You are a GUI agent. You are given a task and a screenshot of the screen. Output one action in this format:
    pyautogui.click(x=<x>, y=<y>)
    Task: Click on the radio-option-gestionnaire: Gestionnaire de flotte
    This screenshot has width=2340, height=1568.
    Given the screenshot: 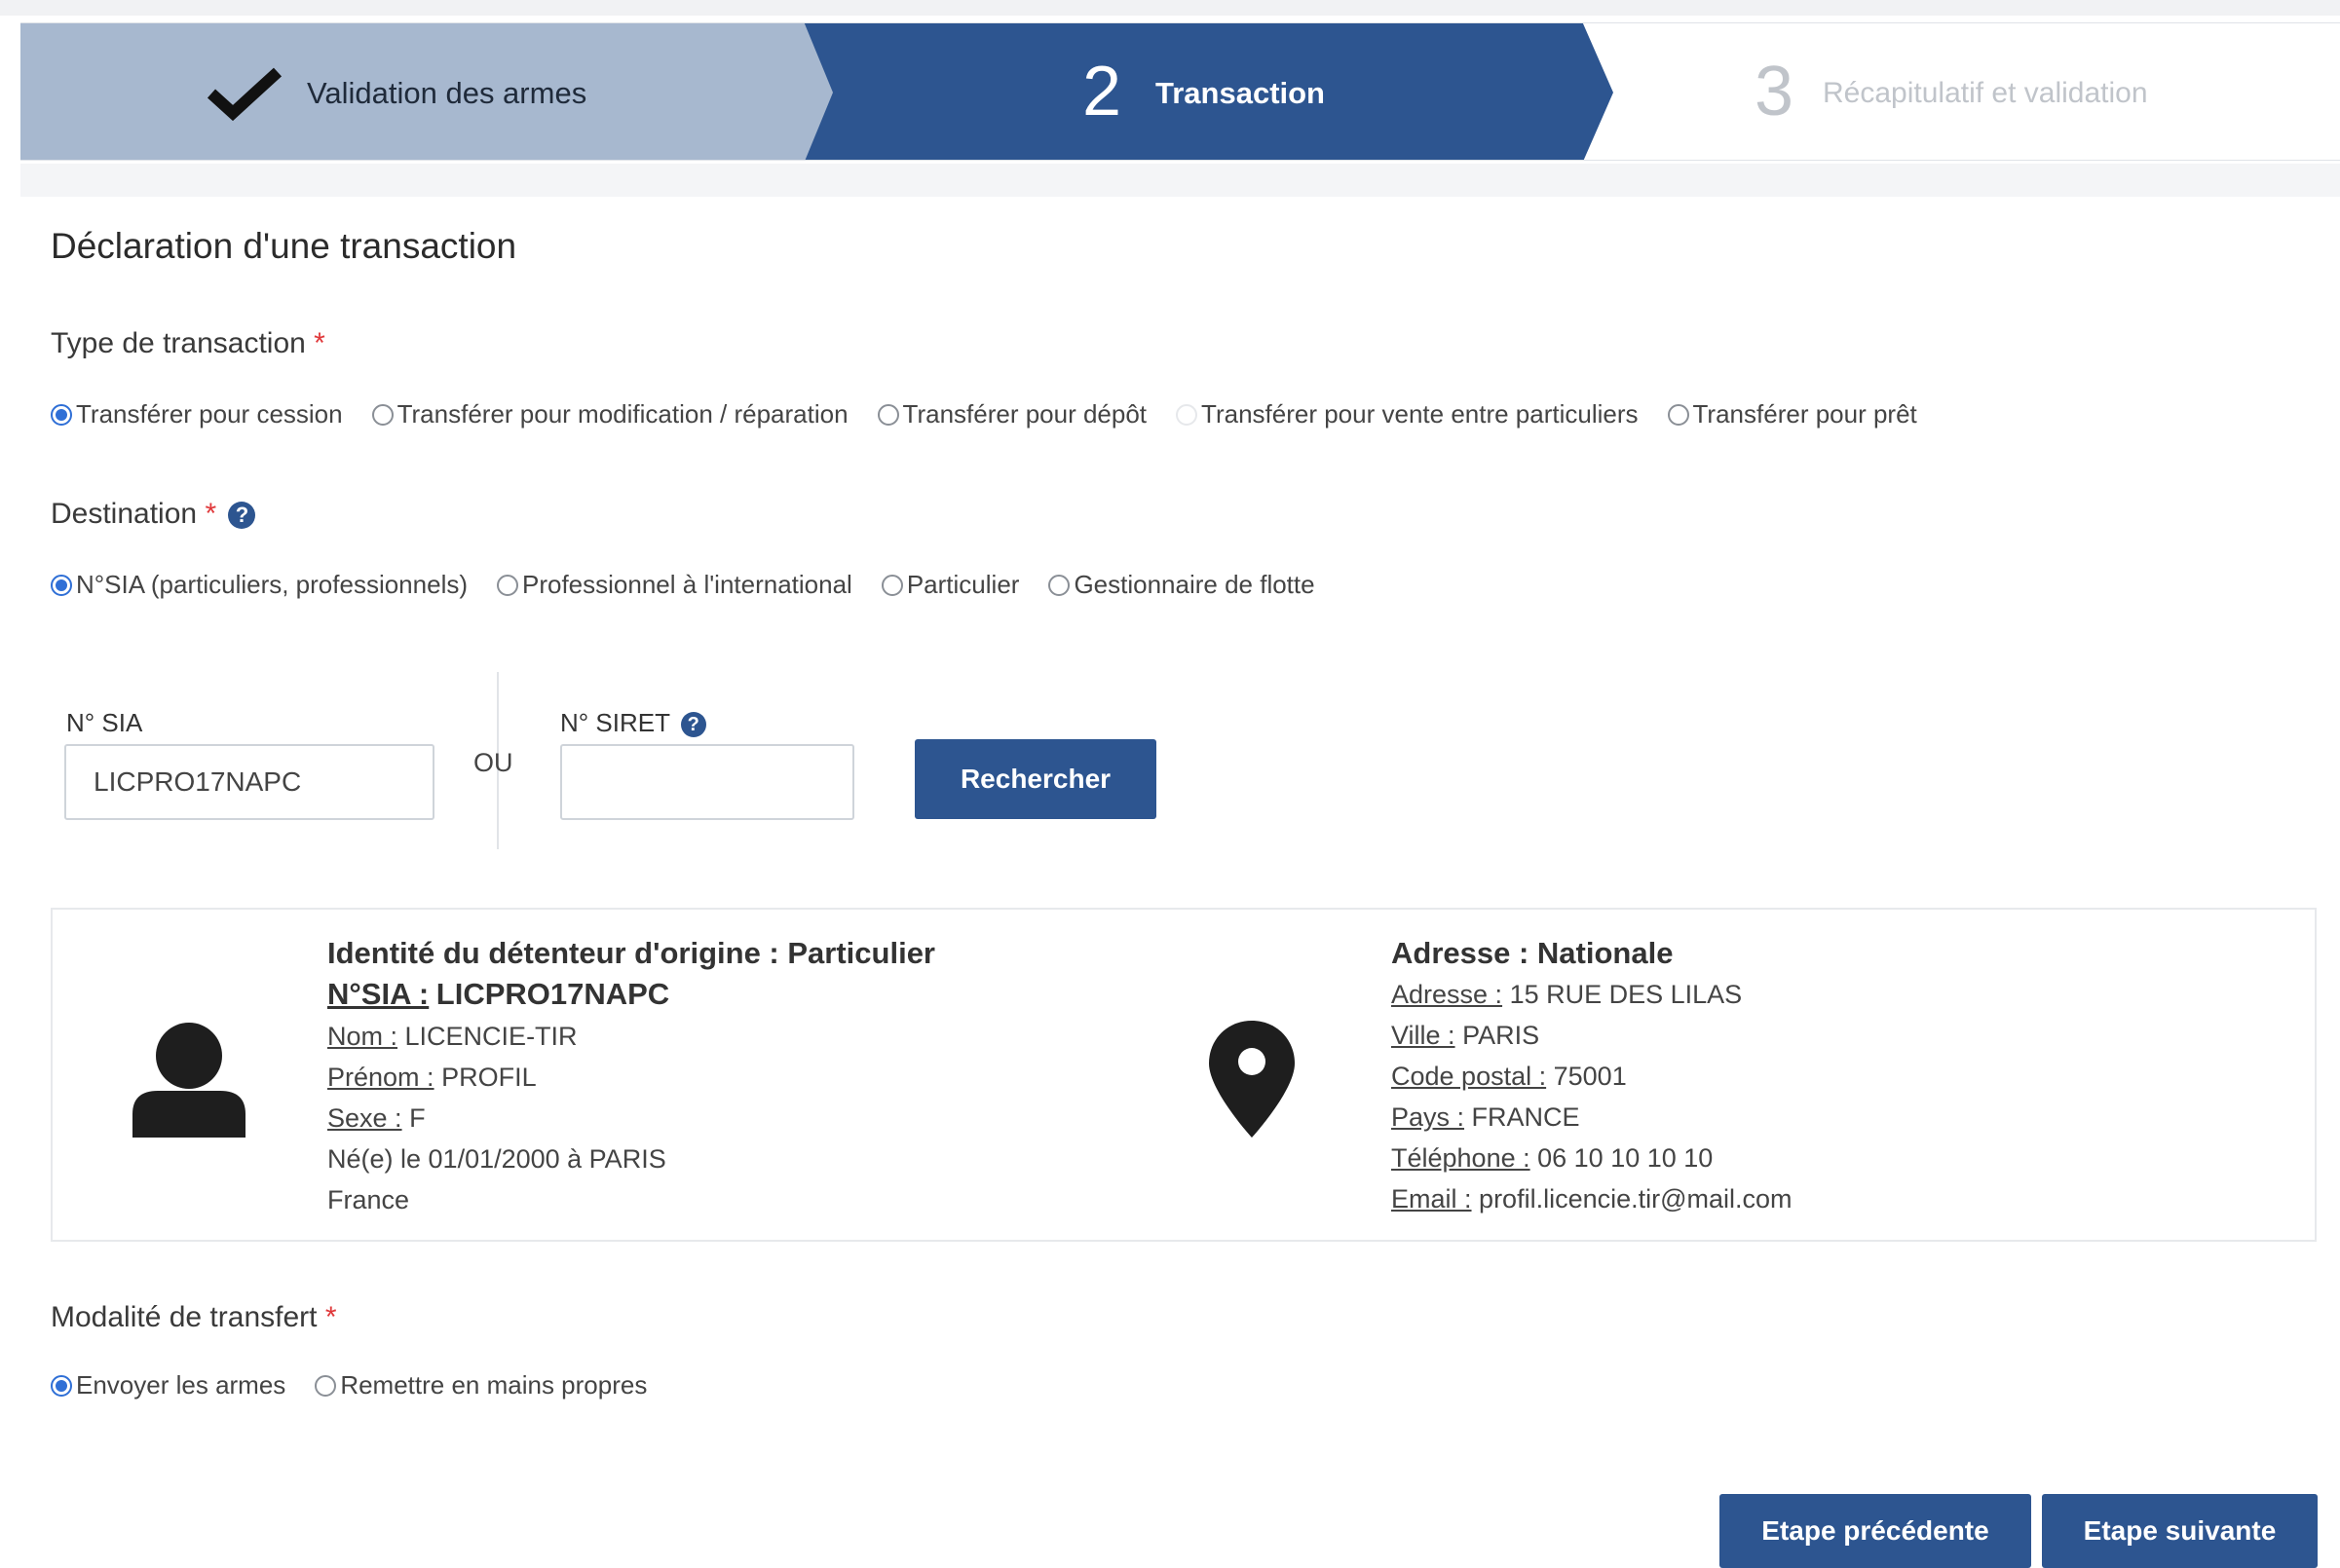 What is the action you would take?
    pyautogui.click(x=1181, y=585)
    